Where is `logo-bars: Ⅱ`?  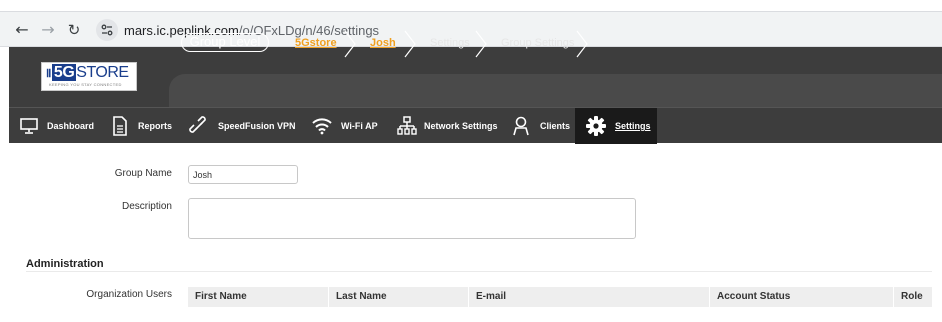 logo-bars: Ⅱ is located at coordinates (48, 74).